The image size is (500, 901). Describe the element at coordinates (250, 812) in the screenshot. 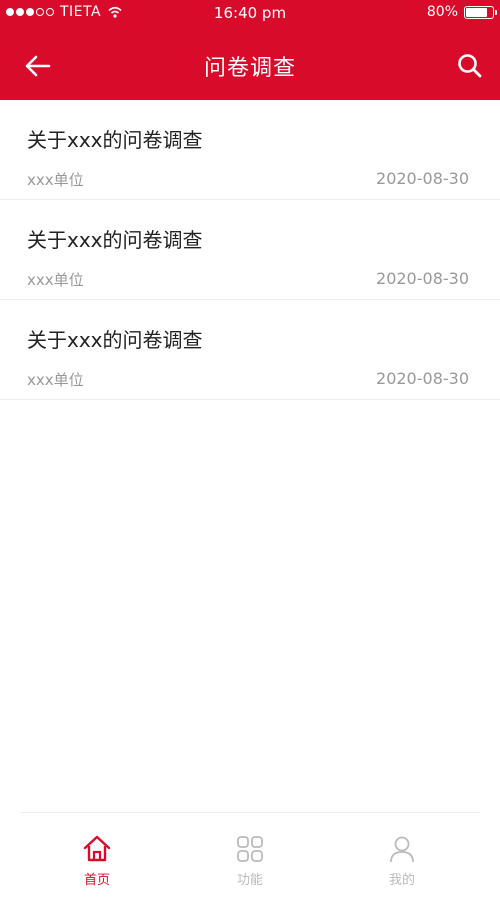

I see `tab-bar-divider` at that location.